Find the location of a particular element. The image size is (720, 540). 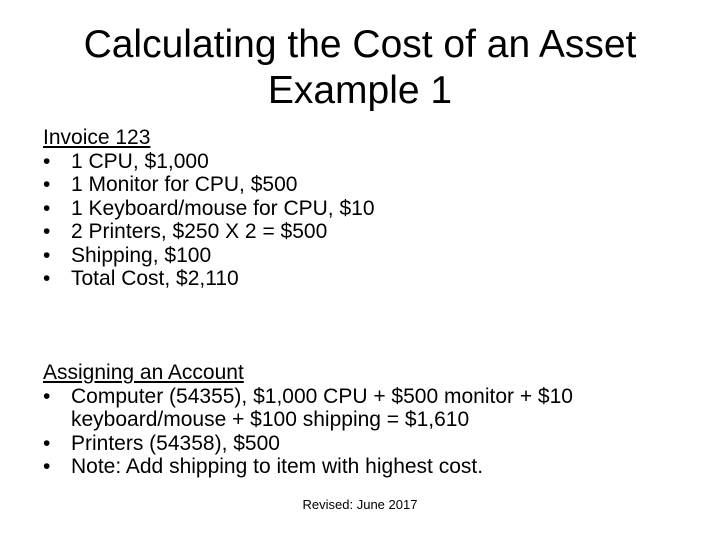

list-item: • 1 CPU, $1,000 is located at coordinates (363, 162).